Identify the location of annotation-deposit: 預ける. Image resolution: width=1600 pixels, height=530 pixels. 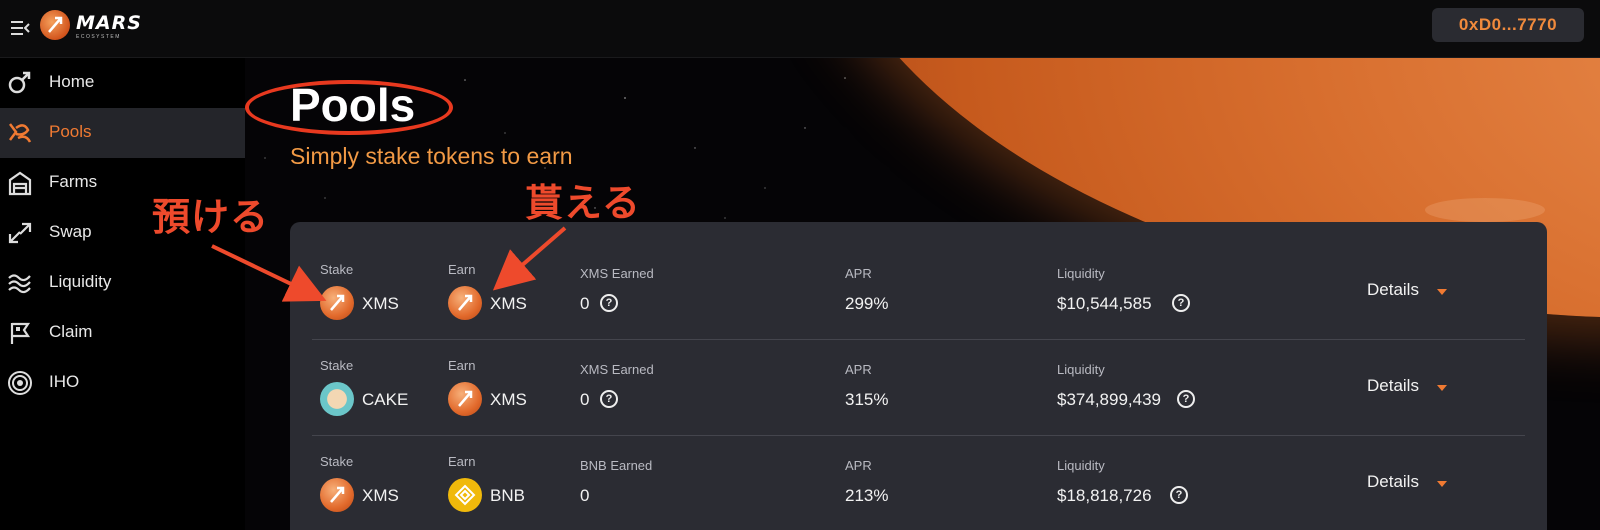
(211, 217).